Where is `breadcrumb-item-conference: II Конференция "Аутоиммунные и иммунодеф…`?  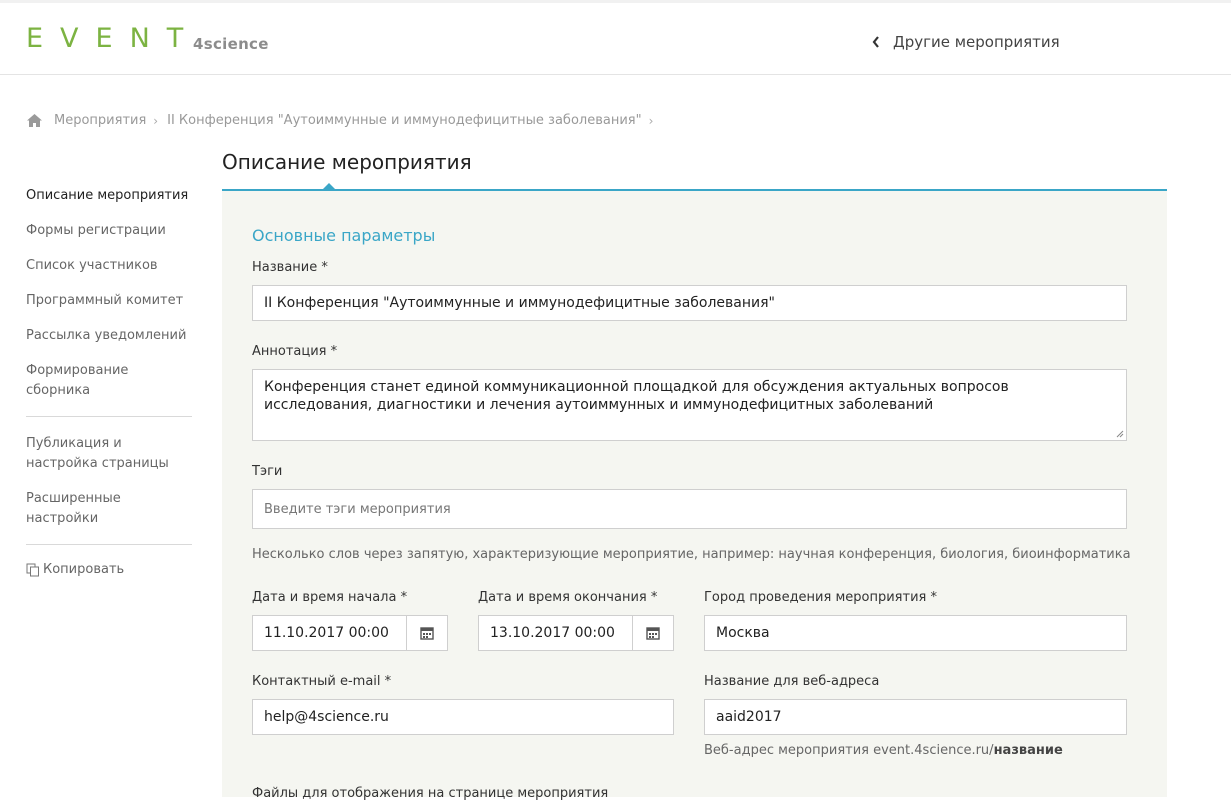
breadcrumb-item-conference: II Конференция "Аутоиммунные и иммунодеф… is located at coordinates (404, 120).